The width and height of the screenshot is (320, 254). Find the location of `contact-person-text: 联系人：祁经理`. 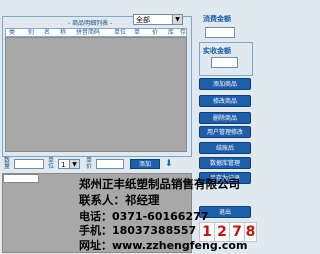

contact-person-text: 联系人：祁经理 is located at coordinates (119, 200).